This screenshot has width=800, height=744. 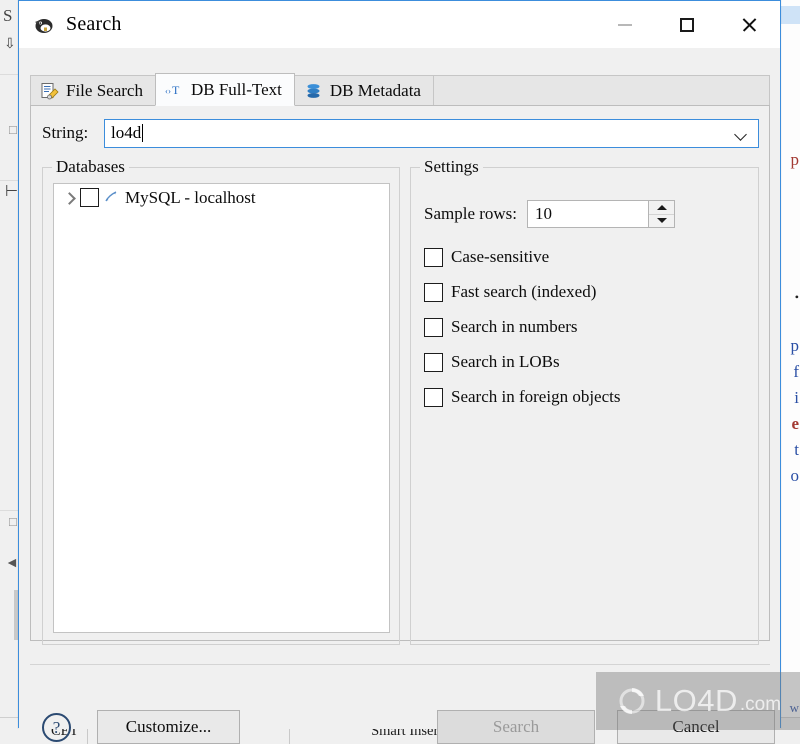 What do you see at coordinates (12, 192) in the screenshot?
I see `ide-bg-glyph: ⊢` at bounding box center [12, 192].